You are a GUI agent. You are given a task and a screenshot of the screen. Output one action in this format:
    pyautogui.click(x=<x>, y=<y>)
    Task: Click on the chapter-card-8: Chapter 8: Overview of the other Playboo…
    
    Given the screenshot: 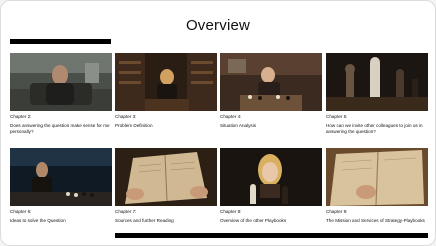 What is the action you would take?
    pyautogui.click(x=271, y=186)
    